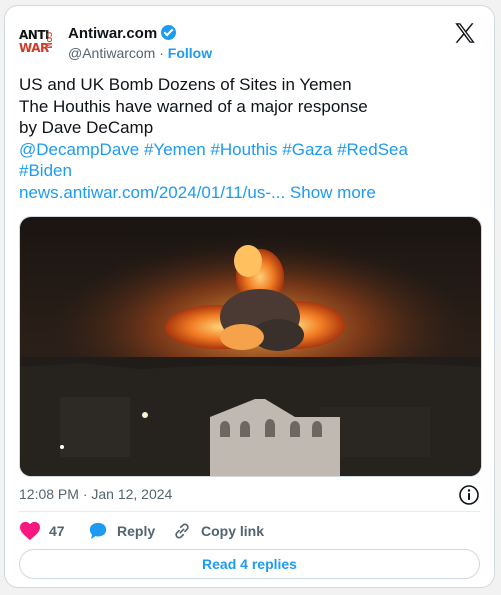 This screenshot has height=595, width=501. Describe the element at coordinates (98, 531) in the screenshot. I see `reply-bubble-icon` at that location.